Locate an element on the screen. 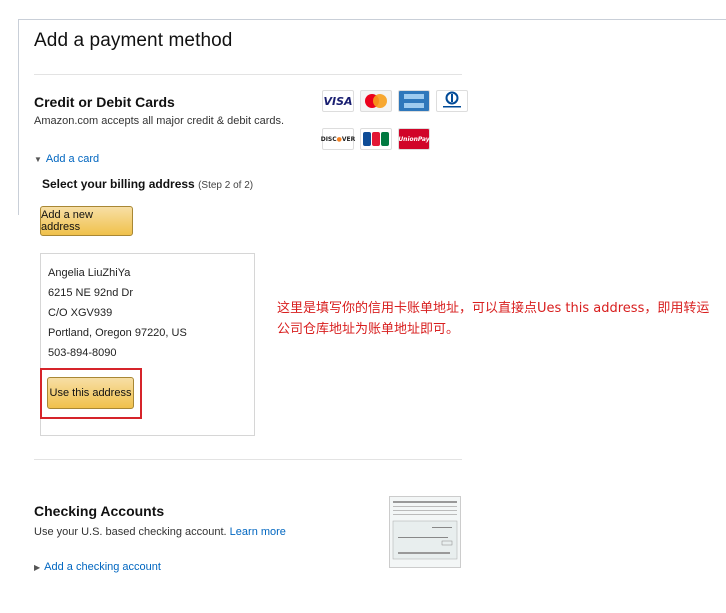  unionpay-logo-icon: UnionPay is located at coordinates (414, 139).